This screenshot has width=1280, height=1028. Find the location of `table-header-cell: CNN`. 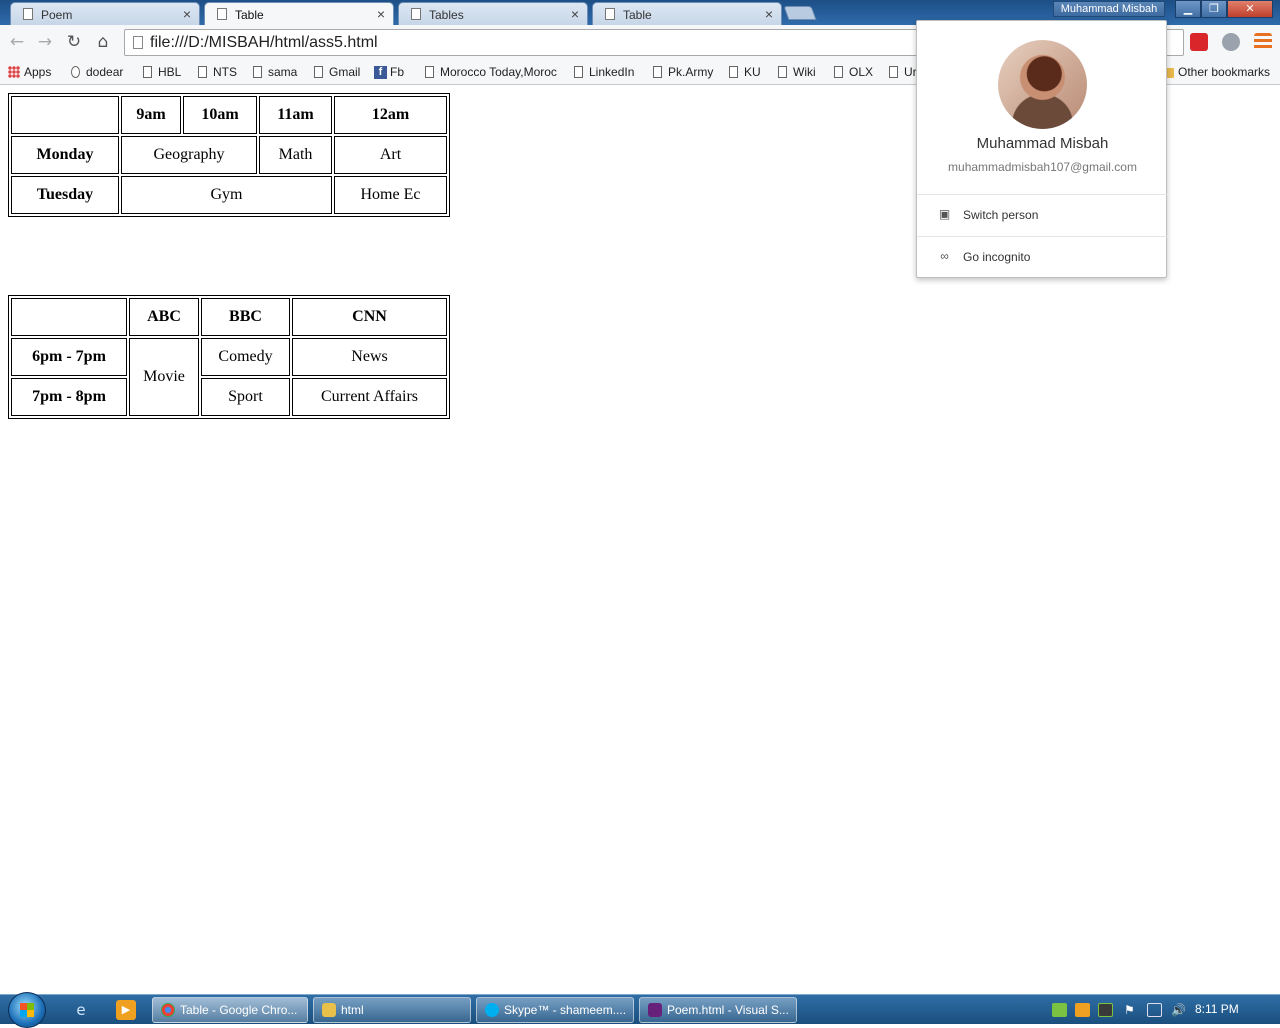

table-header-cell: CNN is located at coordinates (369, 317).